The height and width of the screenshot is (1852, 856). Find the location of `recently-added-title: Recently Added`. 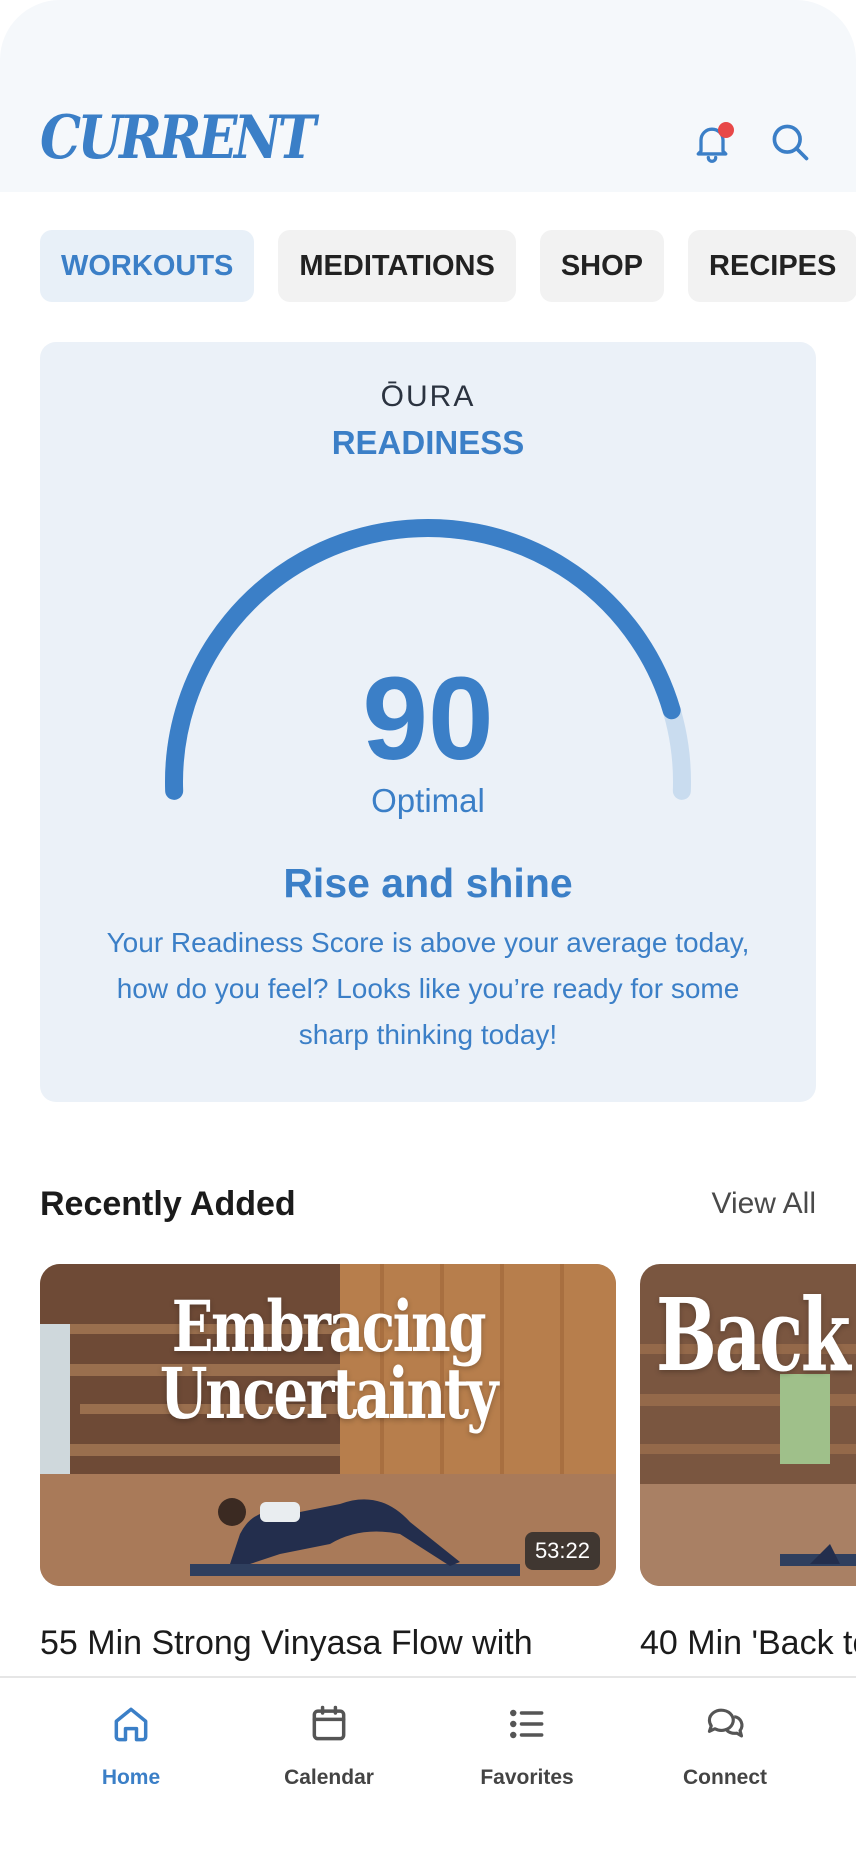

recently-added-title: Recently Added is located at coordinates (168, 1204).